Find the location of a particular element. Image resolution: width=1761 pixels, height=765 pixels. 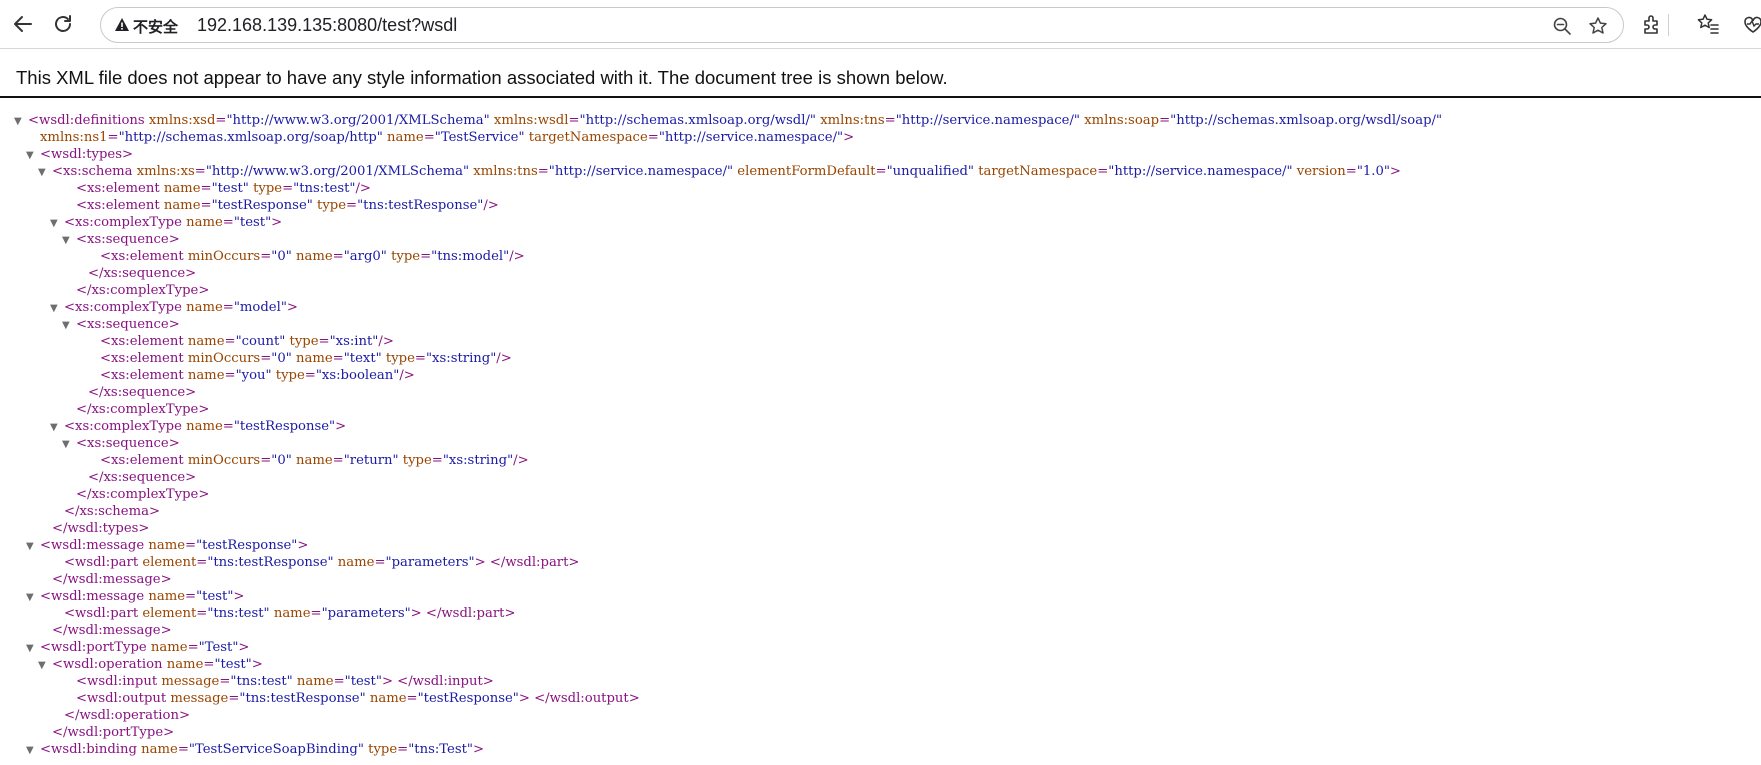

back-arrow-icon is located at coordinates (23, 24).